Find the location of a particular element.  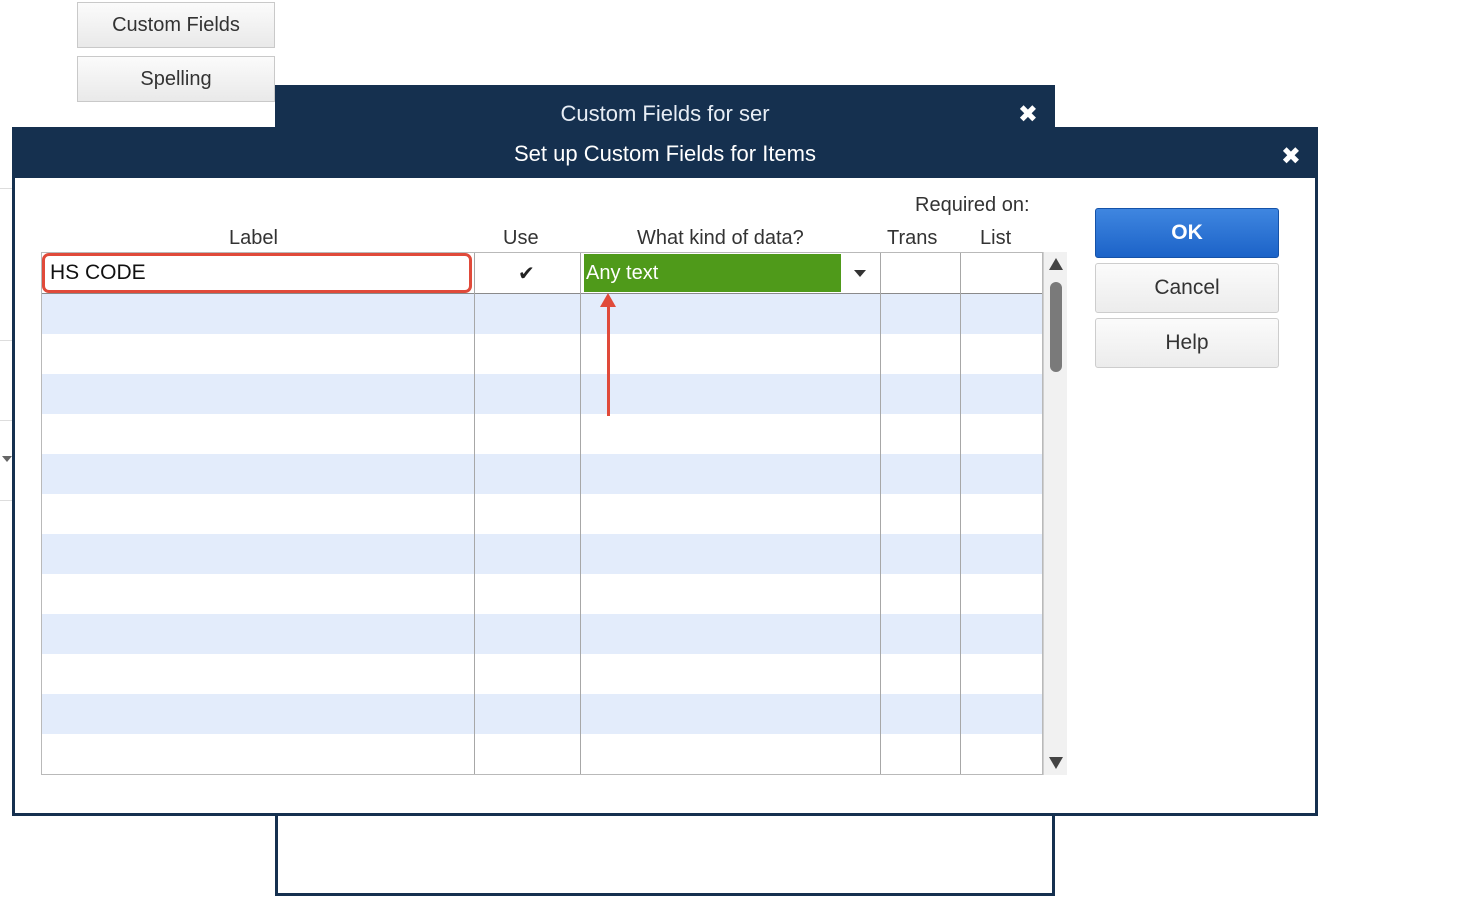

annotation-arrow is located at coordinates (608, 361).